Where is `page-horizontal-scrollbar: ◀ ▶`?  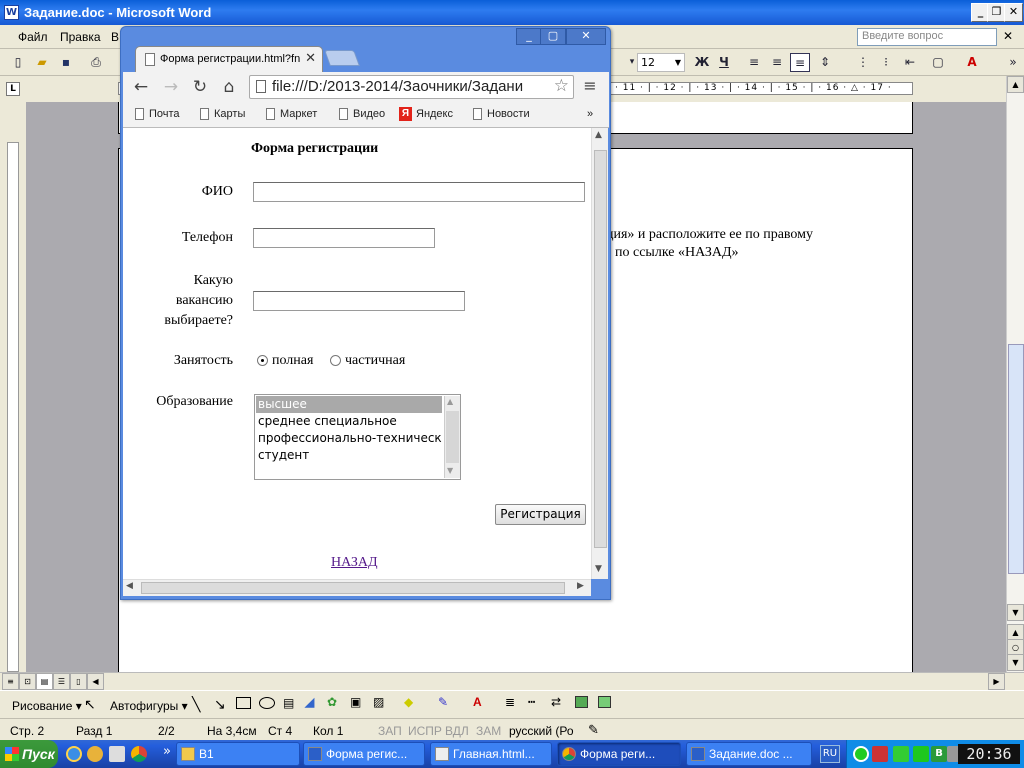 page-horizontal-scrollbar: ◀ ▶ is located at coordinates (357, 587).